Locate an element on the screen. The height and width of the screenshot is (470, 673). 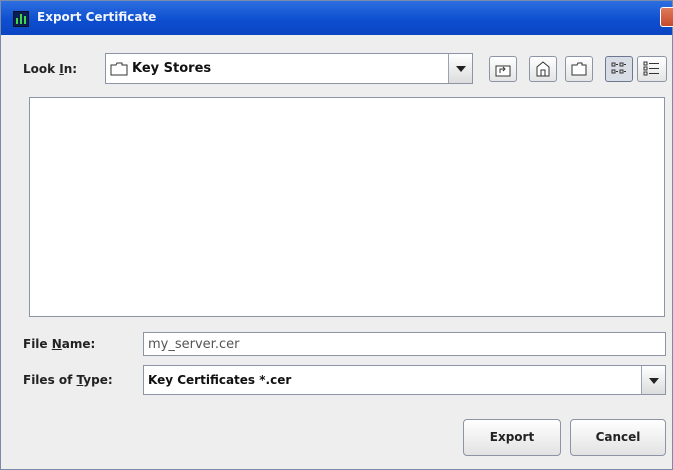
list-view-button is located at coordinates (619, 69).